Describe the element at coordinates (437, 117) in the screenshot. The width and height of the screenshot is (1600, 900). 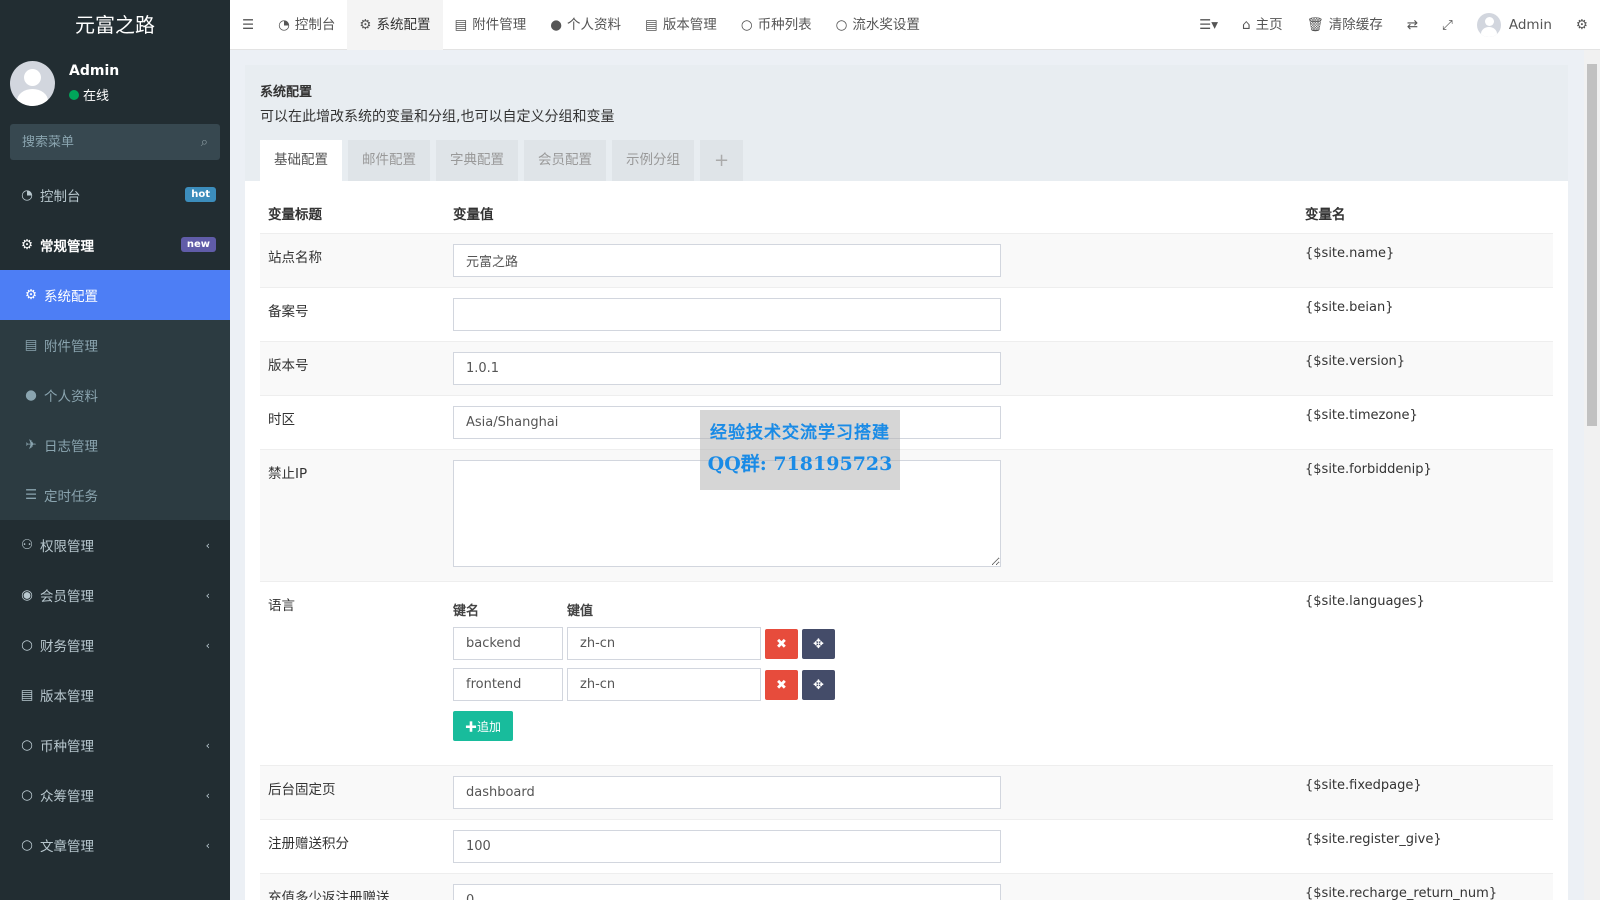
I see `page-description: 可以在此增改系统的变量和分组,也可以自定义分组和变量` at that location.